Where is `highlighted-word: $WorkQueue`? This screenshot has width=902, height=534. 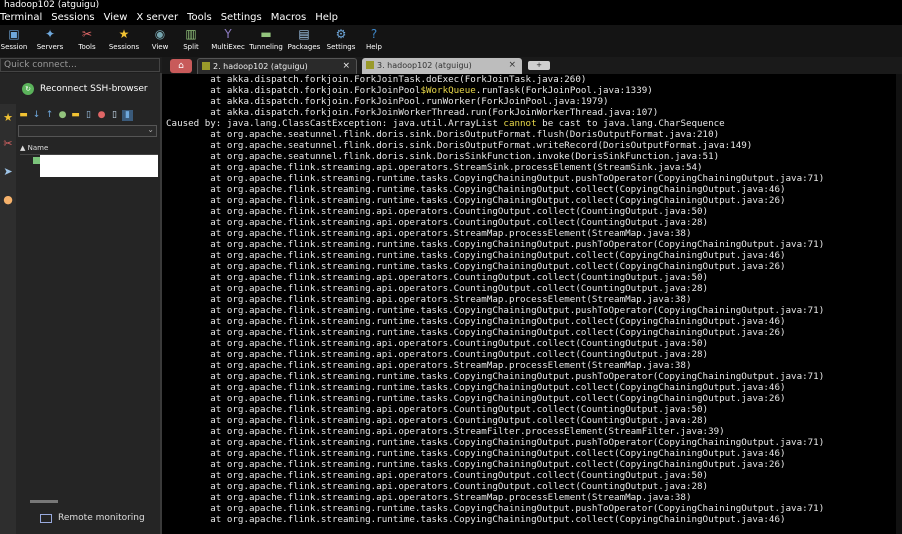 highlighted-word: $WorkQueue is located at coordinates (448, 90).